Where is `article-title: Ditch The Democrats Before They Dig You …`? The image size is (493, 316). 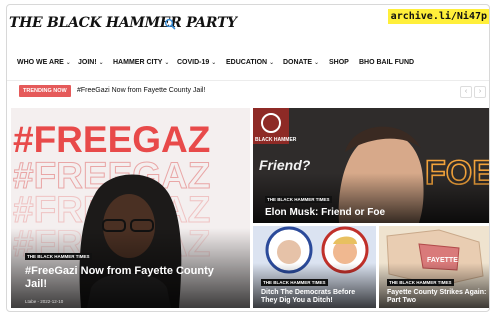
article-title: Ditch The Democrats Before They Dig You … is located at coordinates (316, 297).